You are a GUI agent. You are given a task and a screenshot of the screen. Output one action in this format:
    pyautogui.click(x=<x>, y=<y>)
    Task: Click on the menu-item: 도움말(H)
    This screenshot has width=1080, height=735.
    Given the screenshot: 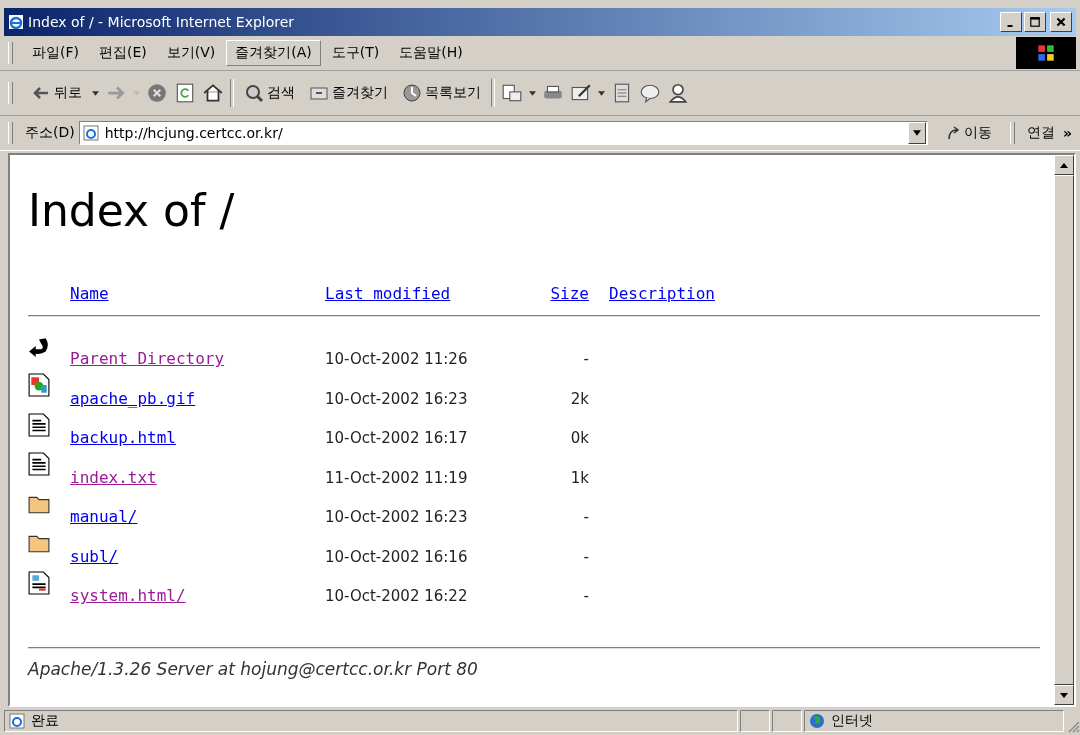 What is the action you would take?
    pyautogui.click(x=431, y=53)
    